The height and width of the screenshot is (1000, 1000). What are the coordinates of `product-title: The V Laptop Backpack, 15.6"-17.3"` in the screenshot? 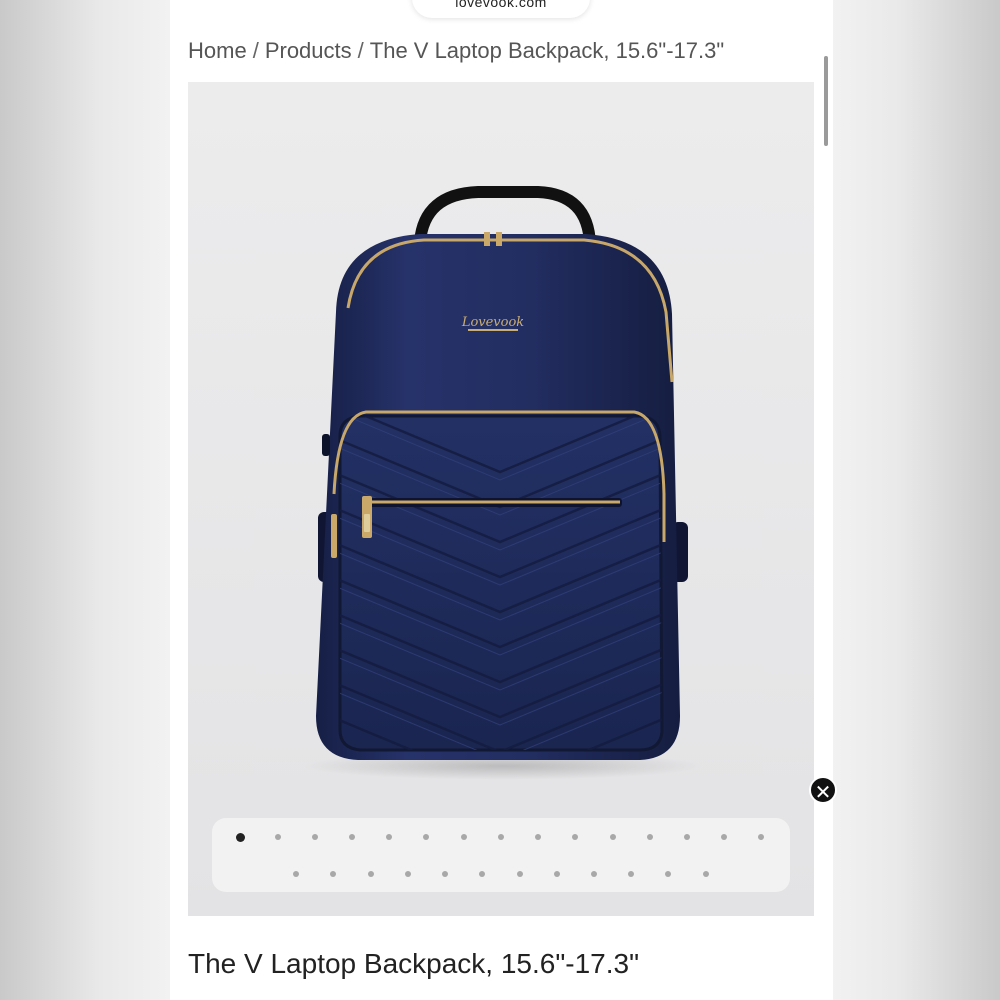 It's located at (414, 963).